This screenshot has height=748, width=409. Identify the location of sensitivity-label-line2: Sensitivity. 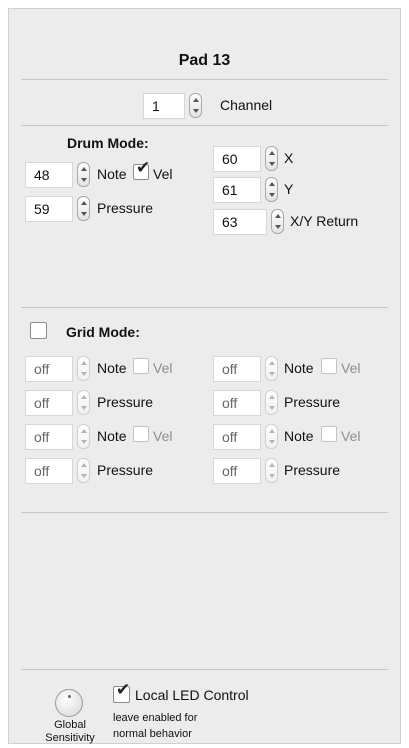
(70, 738).